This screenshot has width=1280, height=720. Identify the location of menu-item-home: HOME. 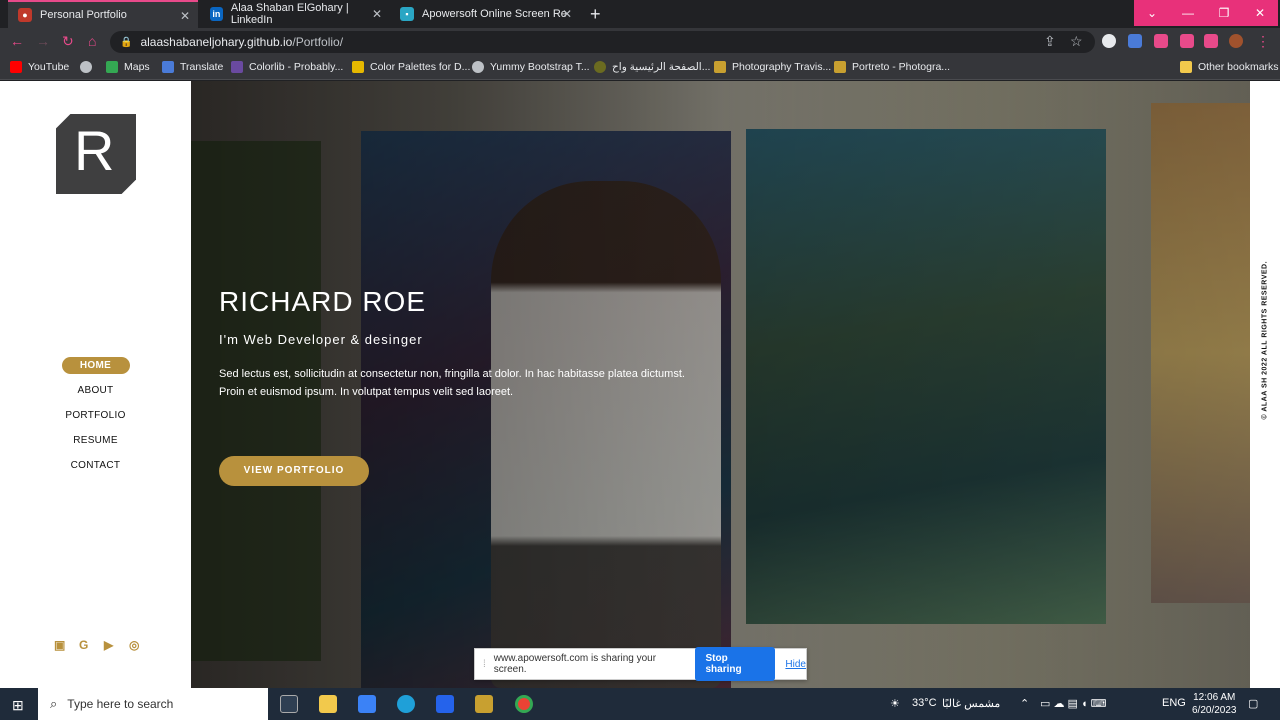
(95, 365).